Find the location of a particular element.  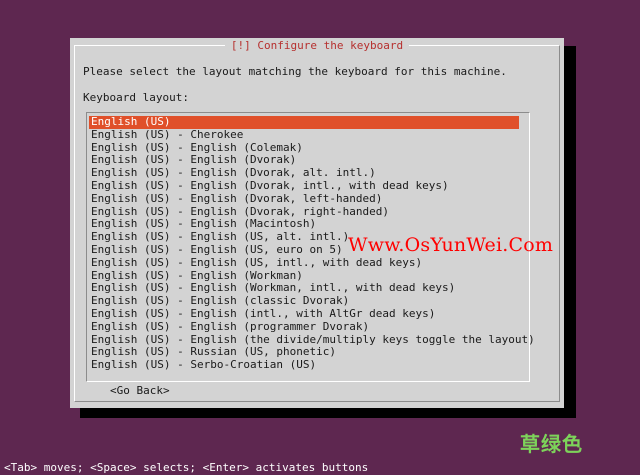

layout-option: English (US) - Cherokee is located at coordinates (304, 135).